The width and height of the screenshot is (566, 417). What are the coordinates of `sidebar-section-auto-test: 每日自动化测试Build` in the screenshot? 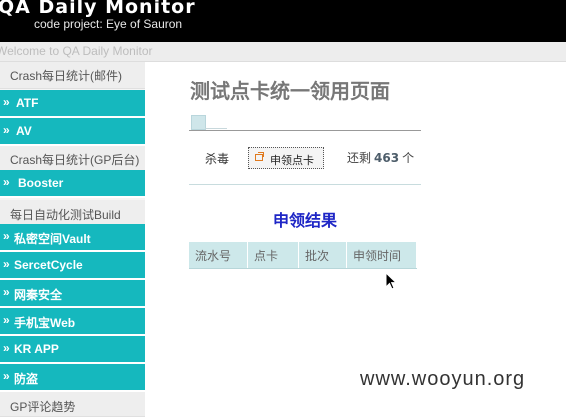 It's located at (72, 212).